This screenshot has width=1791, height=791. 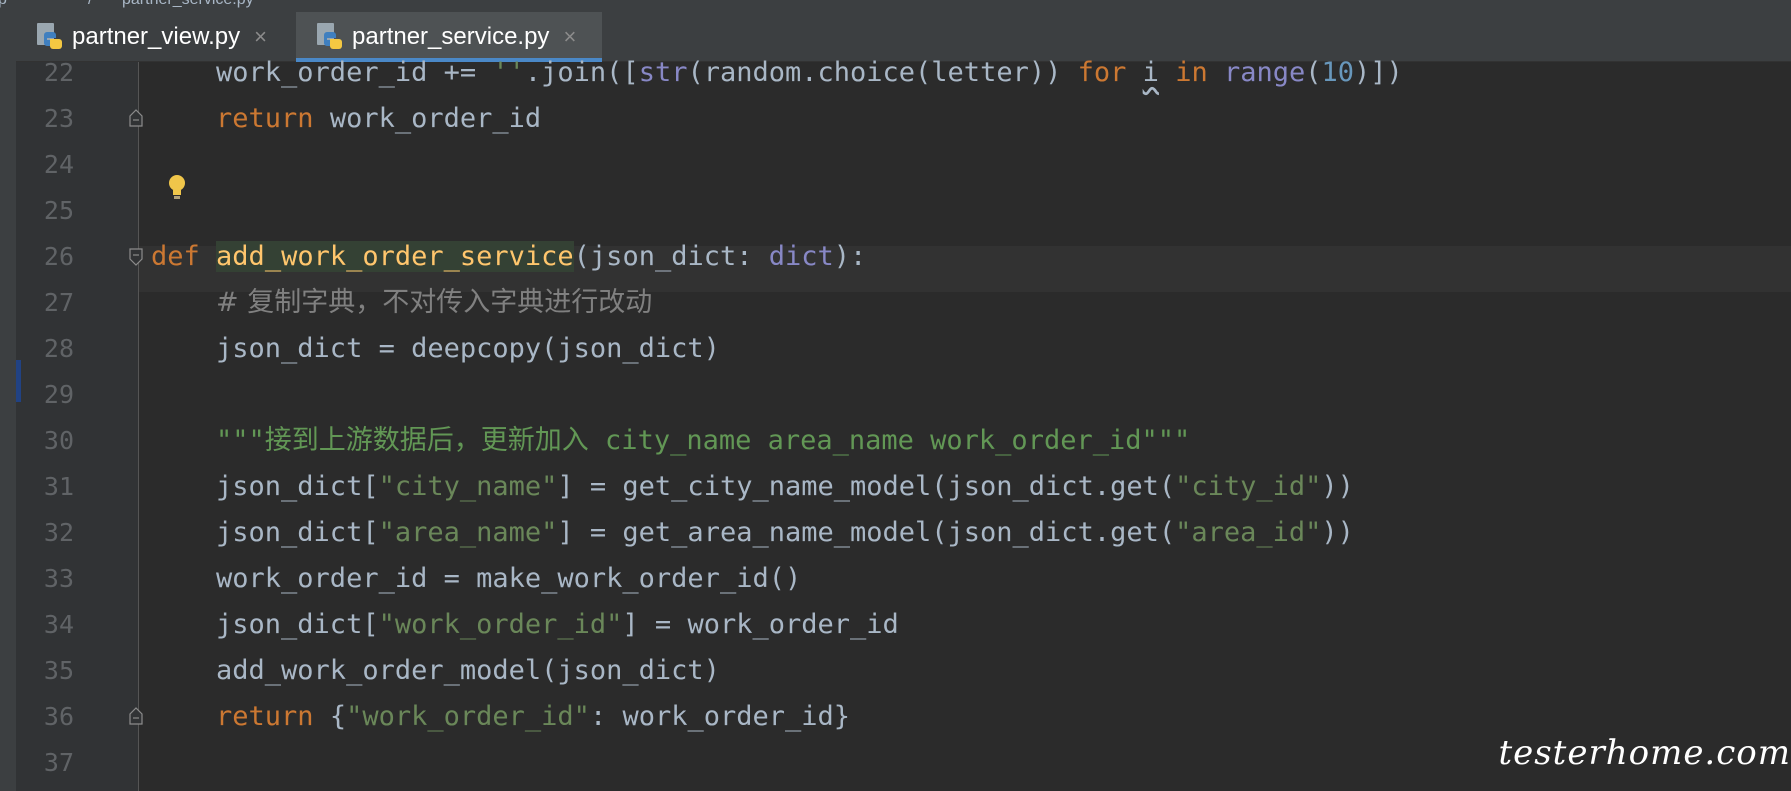 I want to click on line-number: 36, so click(x=58, y=716).